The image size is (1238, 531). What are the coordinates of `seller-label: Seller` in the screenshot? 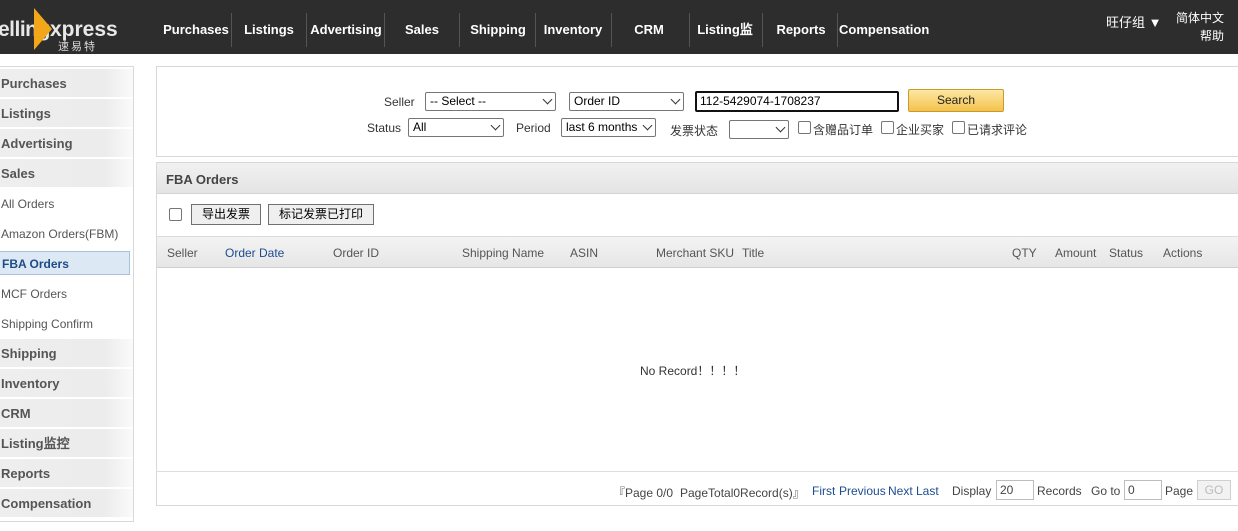 It's located at (399, 102).